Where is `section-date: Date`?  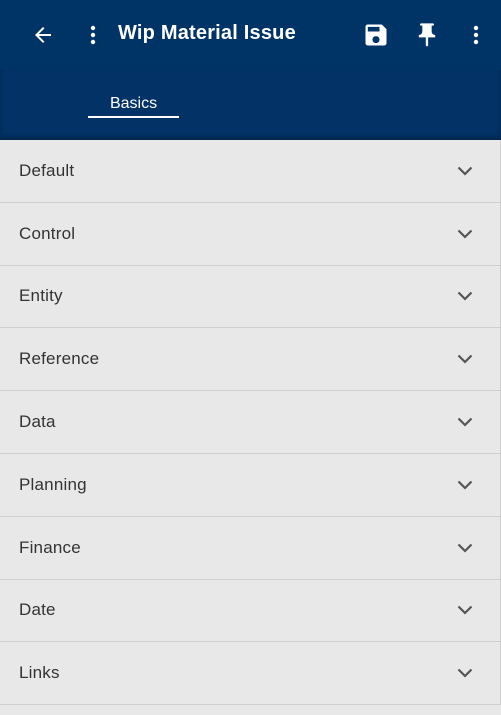 section-date: Date is located at coordinates (250, 611).